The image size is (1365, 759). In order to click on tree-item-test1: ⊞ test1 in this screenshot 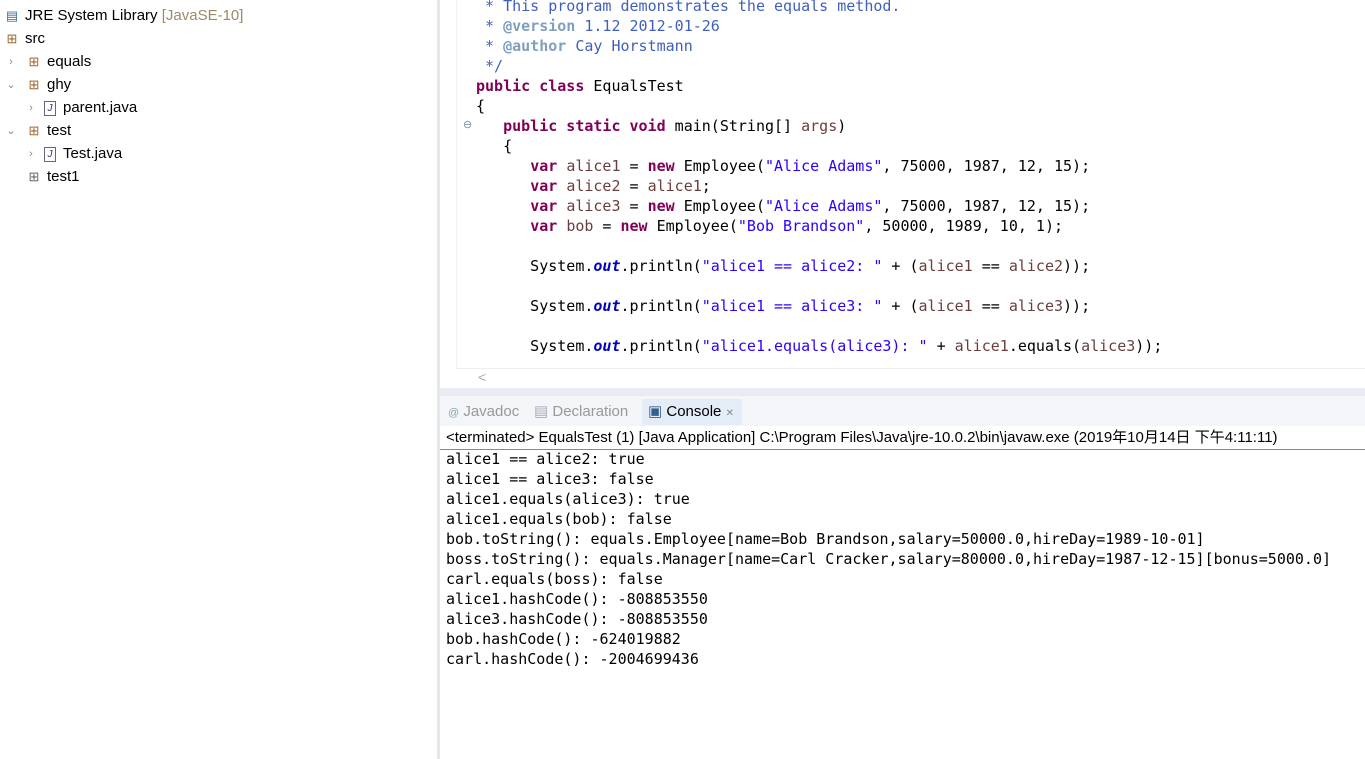, I will do `click(53, 177)`.